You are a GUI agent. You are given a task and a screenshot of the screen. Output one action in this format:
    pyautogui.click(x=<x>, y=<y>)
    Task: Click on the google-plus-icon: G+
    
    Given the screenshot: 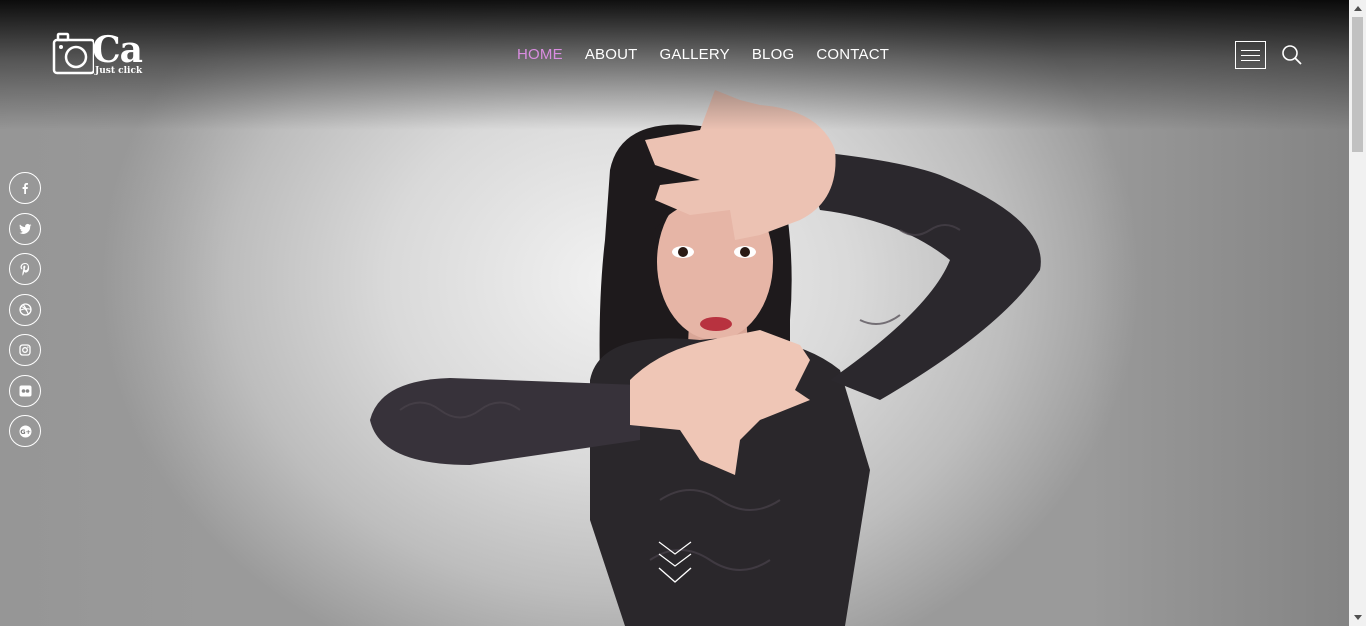 What is the action you would take?
    pyautogui.click(x=25, y=431)
    